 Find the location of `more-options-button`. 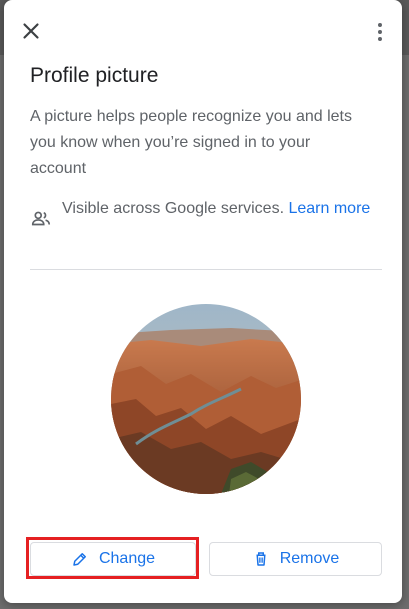

more-options-button is located at coordinates (380, 32).